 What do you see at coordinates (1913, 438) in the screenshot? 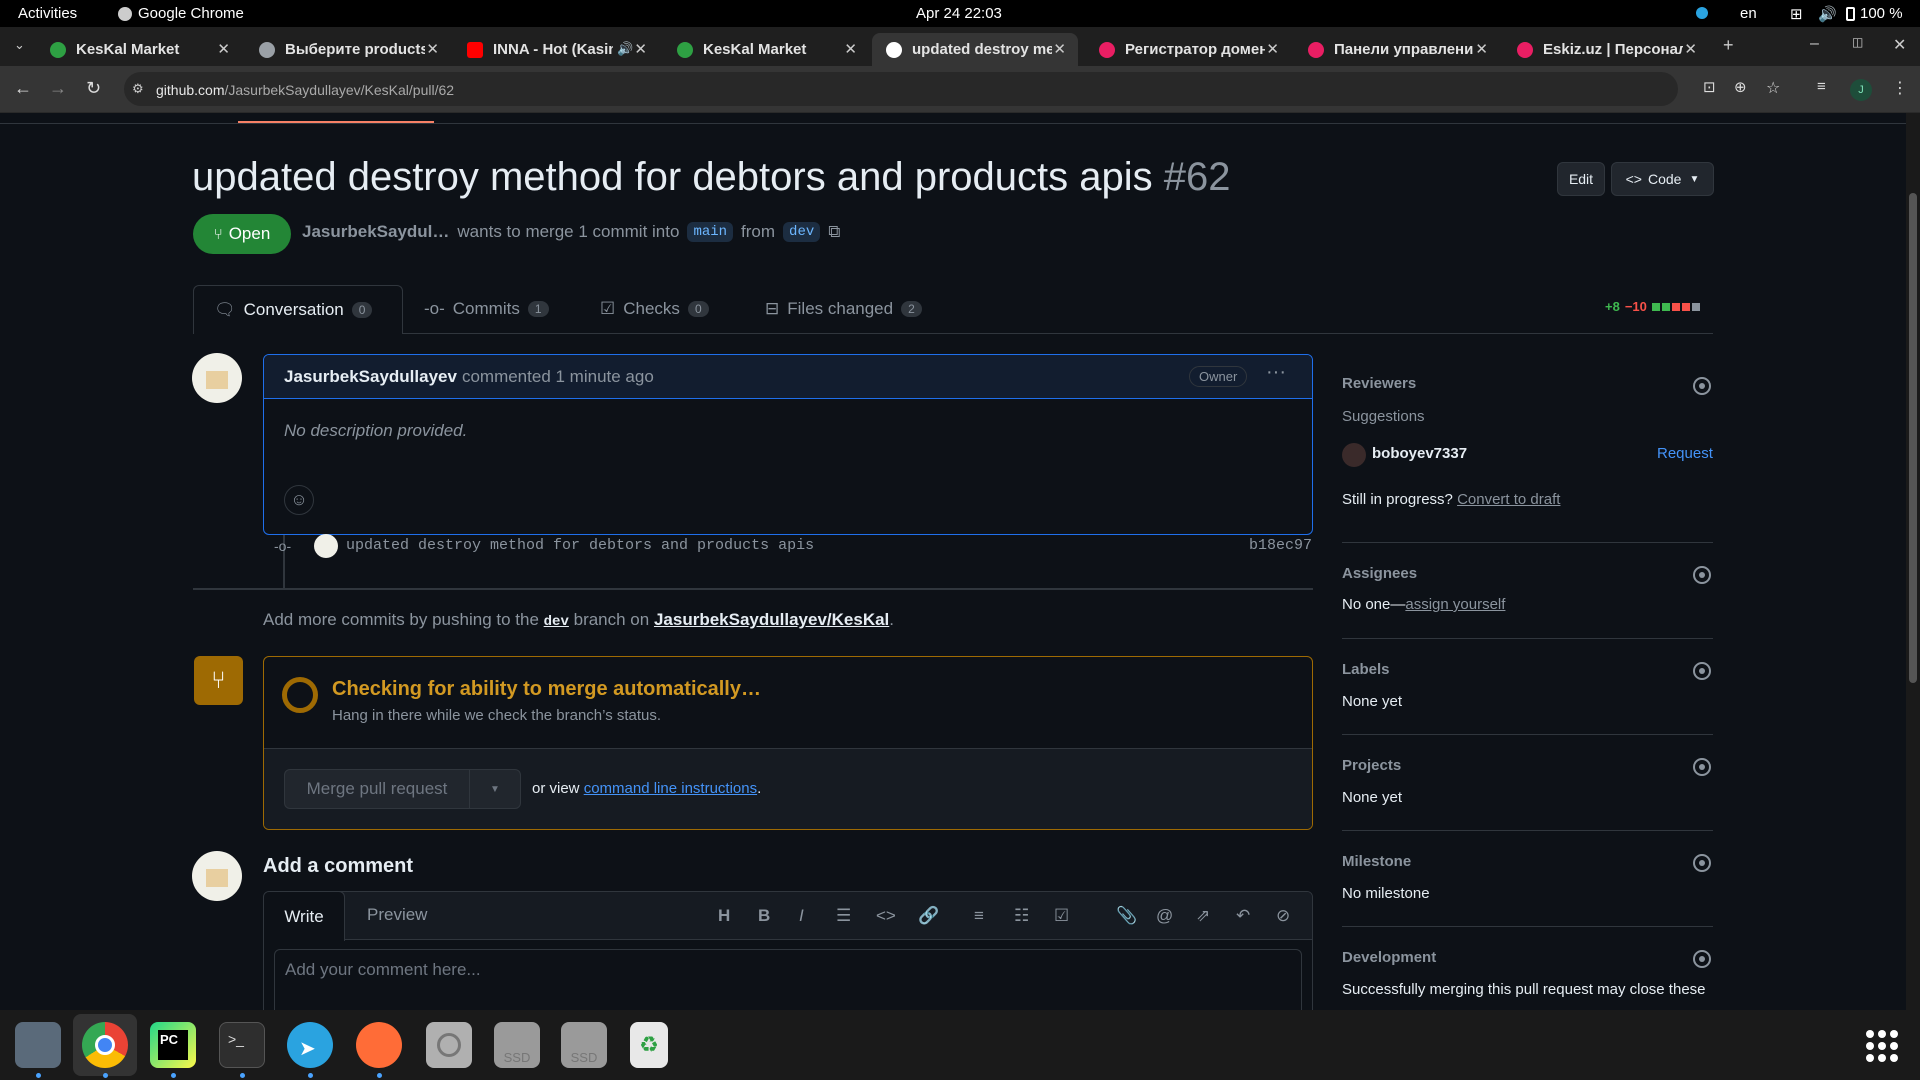
I see `scrollbar-thumb` at bounding box center [1913, 438].